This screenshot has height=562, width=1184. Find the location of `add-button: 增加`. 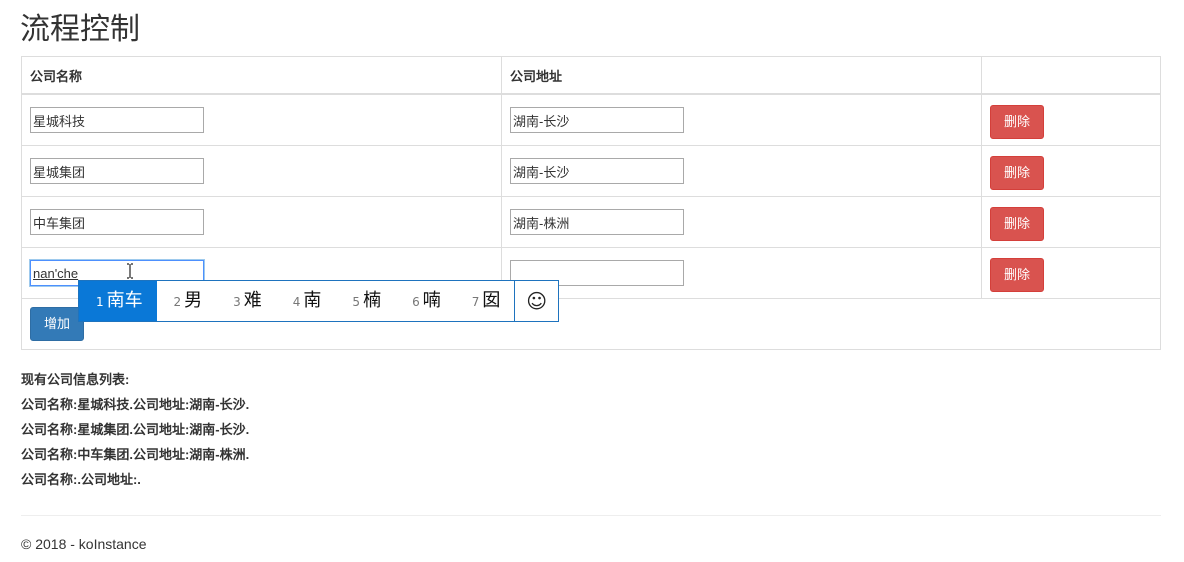

add-button: 增加 is located at coordinates (57, 324).